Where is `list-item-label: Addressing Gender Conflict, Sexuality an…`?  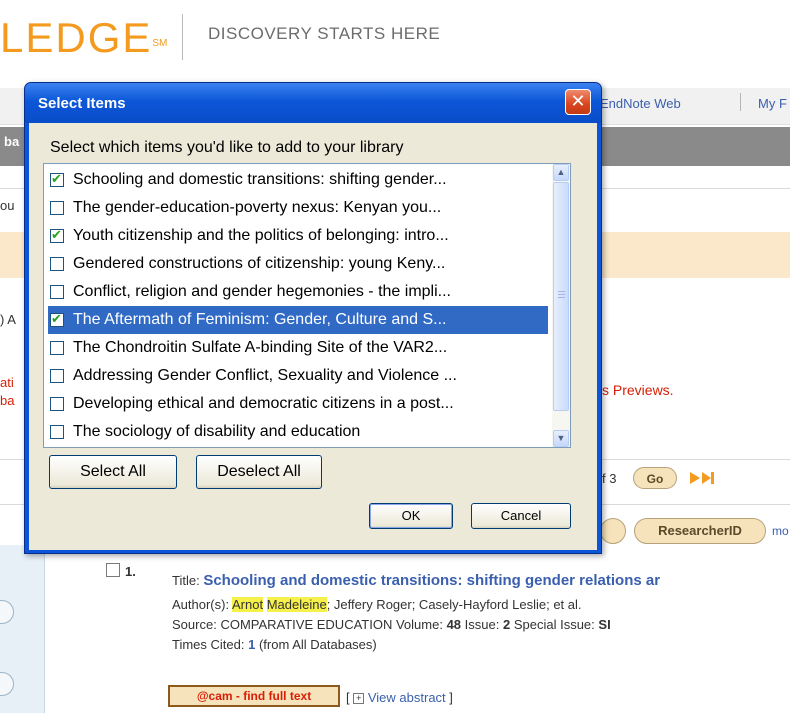 list-item-label: Addressing Gender Conflict, Sexuality an… is located at coordinates (265, 375).